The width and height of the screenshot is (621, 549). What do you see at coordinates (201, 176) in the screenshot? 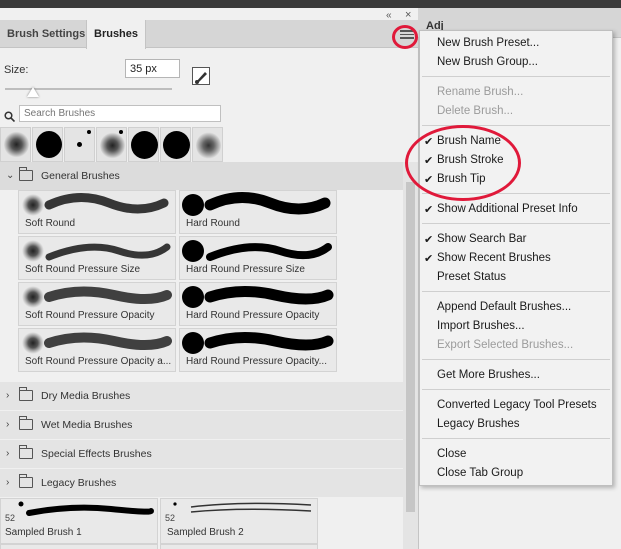
I see `group-general-brushes: ⌄ General Brushes` at bounding box center [201, 176].